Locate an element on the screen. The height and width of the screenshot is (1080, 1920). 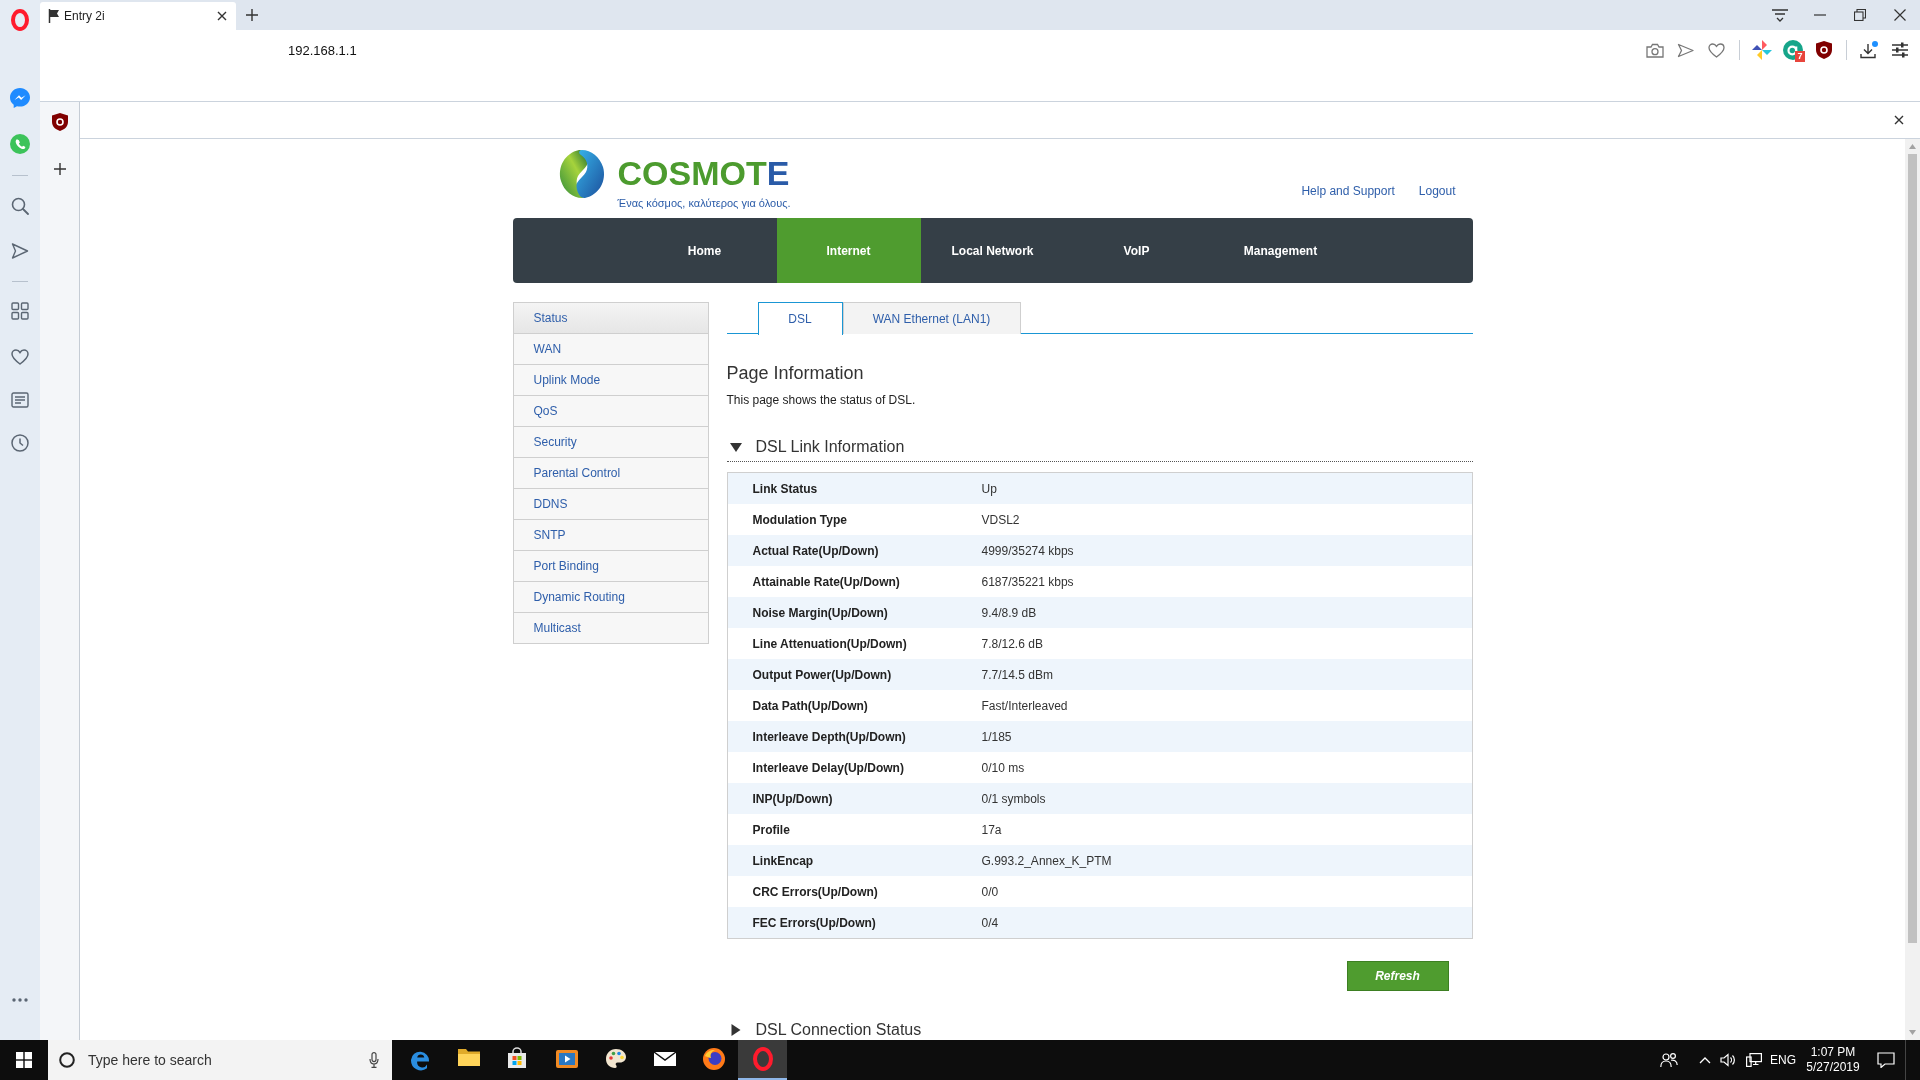
clock-time: 1:07 PM is located at coordinates (1833, 1052).